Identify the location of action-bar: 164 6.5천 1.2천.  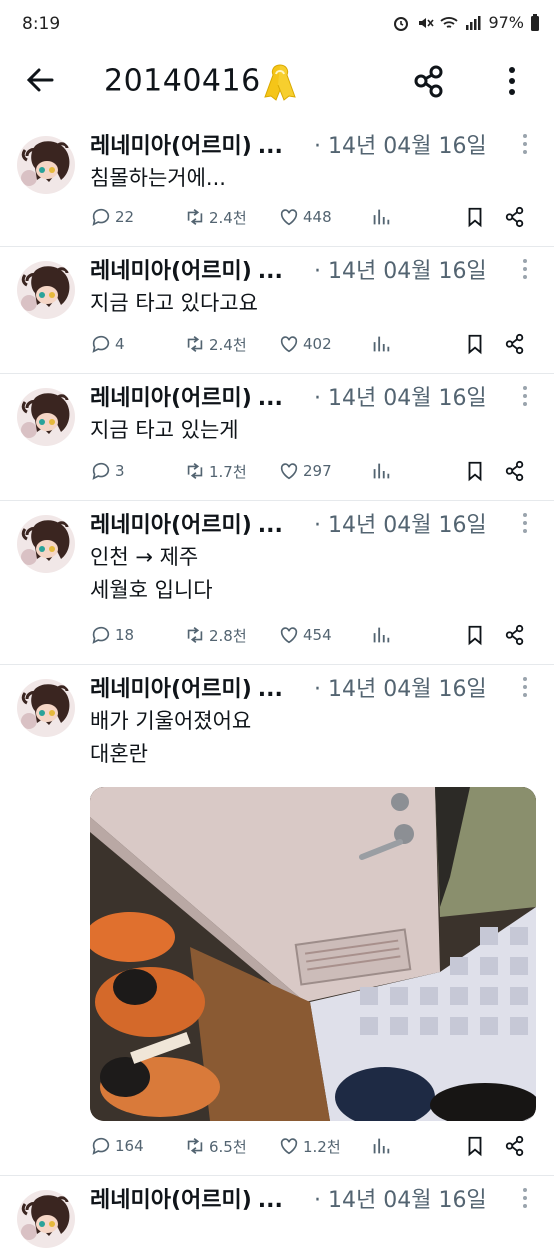
(315, 1150).